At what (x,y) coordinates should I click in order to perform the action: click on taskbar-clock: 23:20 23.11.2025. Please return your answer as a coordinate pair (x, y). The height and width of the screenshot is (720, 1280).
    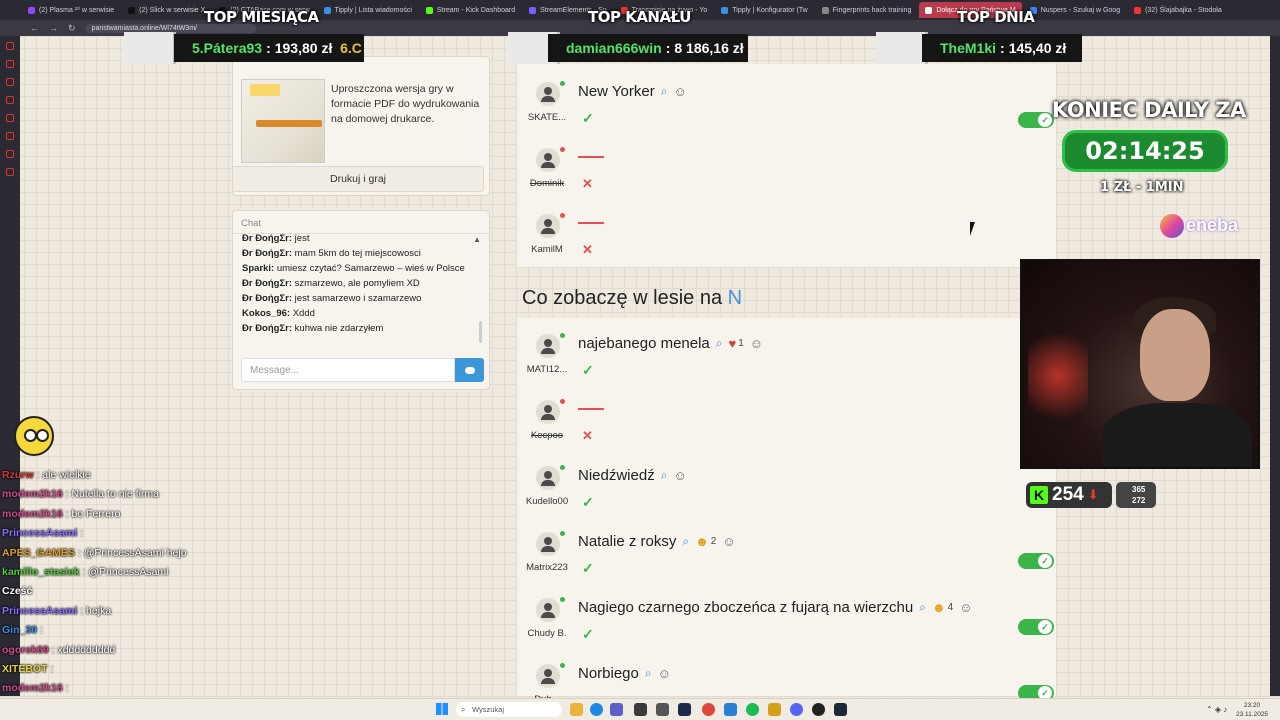
    Looking at the image, I should click on (1252, 710).